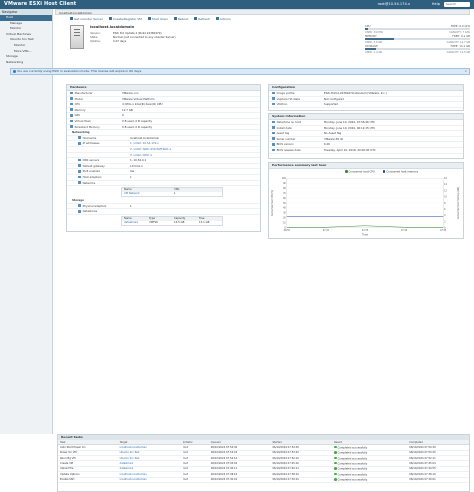 The width and height of the screenshot is (474, 492). Describe the element at coordinates (98, 171) in the screenshot. I see `info-key: IPv6 enabled` at that location.